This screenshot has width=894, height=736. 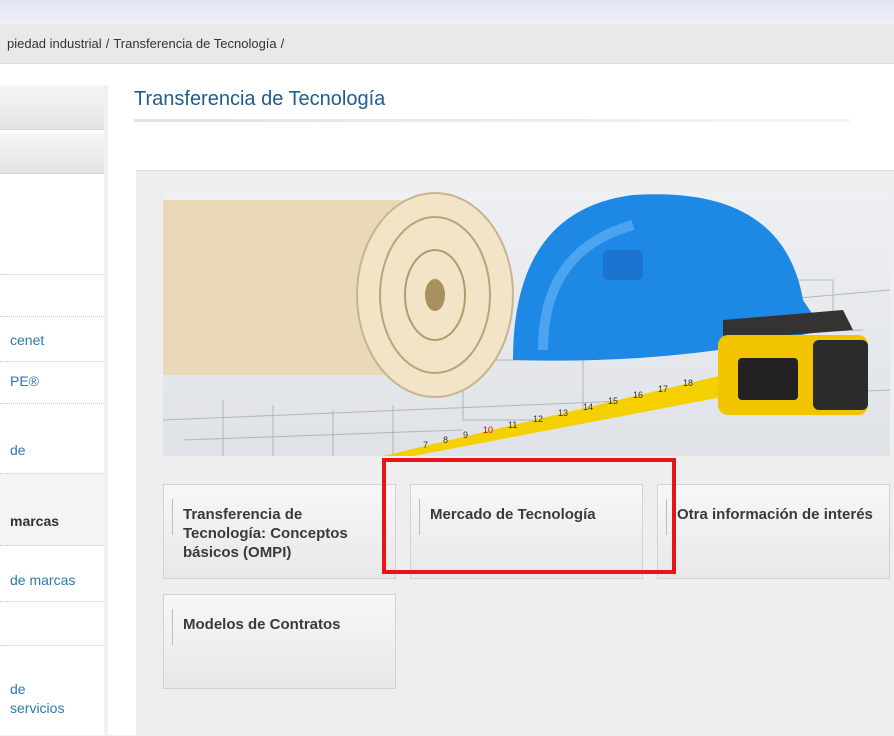 I want to click on svg-text: 15, so click(x=613, y=401).